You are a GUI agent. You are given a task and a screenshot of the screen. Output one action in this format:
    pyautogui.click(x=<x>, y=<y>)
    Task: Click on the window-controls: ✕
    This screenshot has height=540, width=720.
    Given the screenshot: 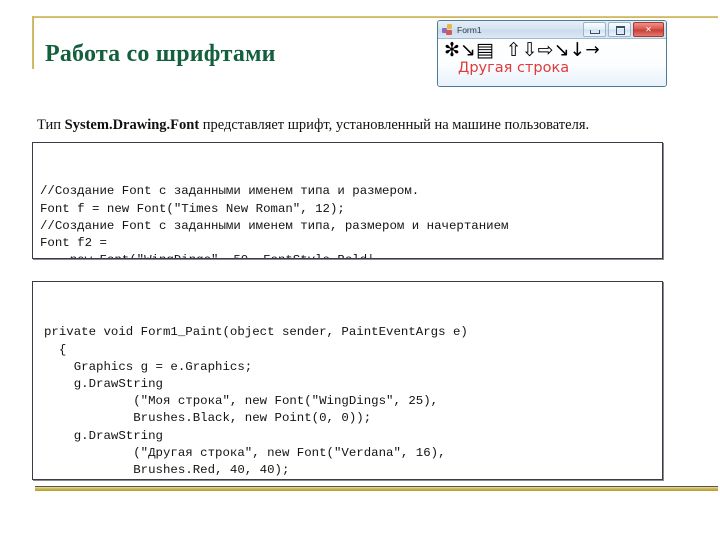 What is the action you would take?
    pyautogui.click(x=623, y=29)
    